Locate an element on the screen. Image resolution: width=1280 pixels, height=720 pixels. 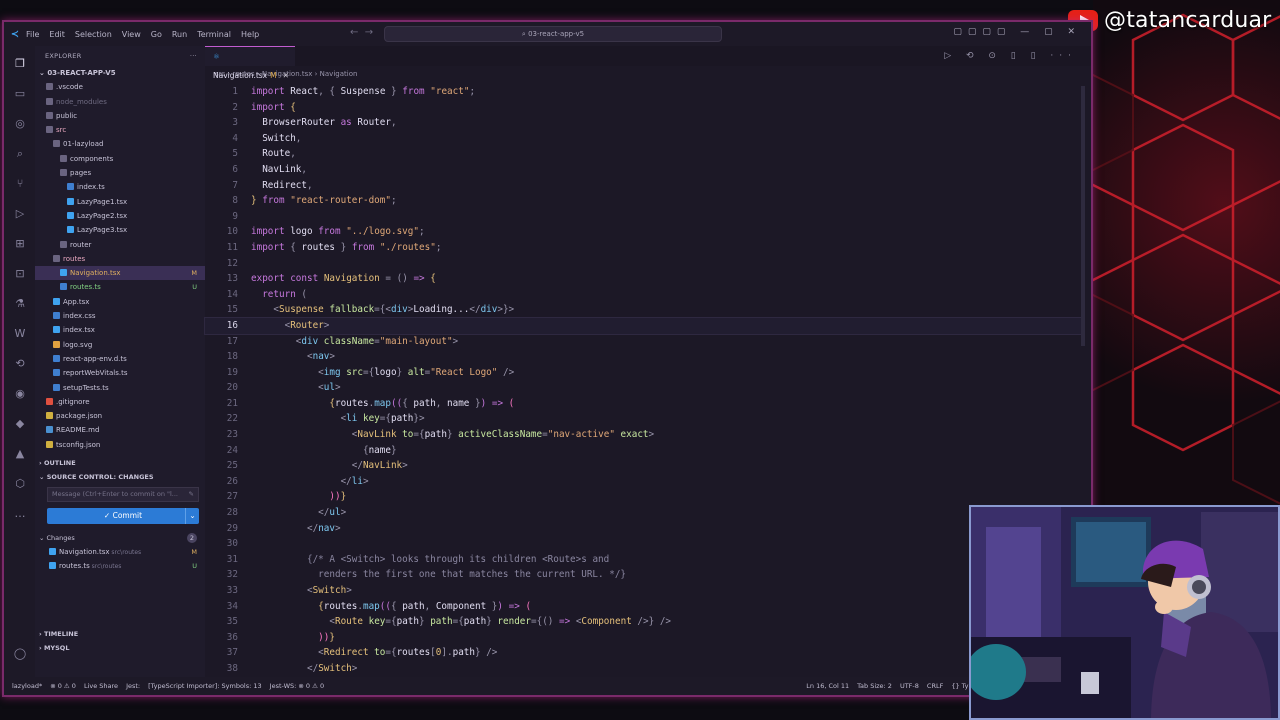
menu-item-go: Go is located at coordinates (156, 34).